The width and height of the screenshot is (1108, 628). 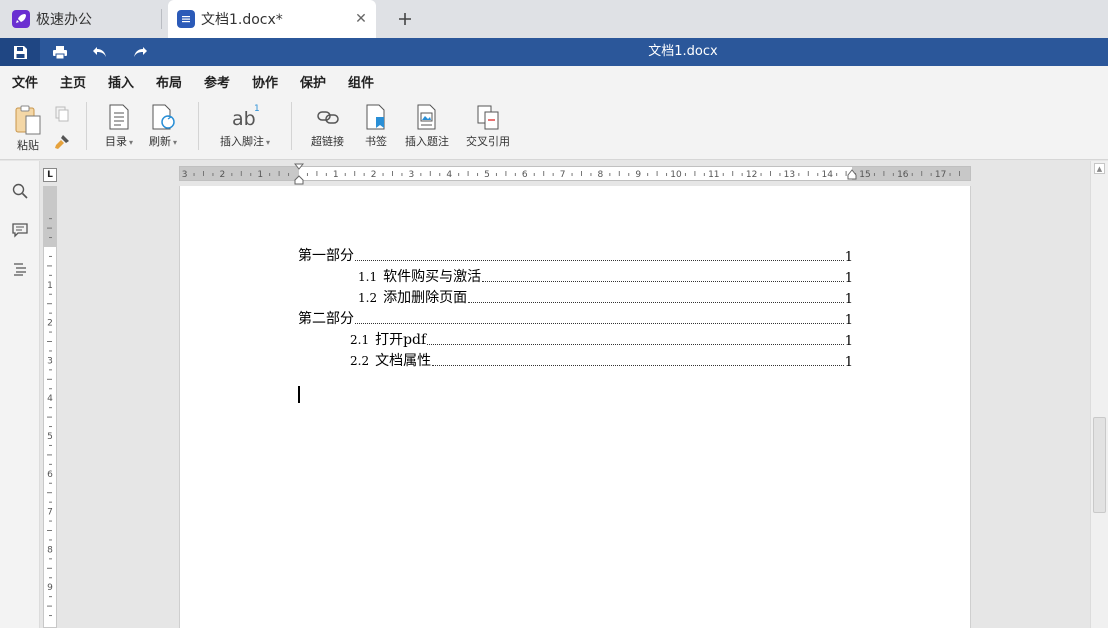 What do you see at coordinates (299, 174) in the screenshot?
I see `indent-marker` at bounding box center [299, 174].